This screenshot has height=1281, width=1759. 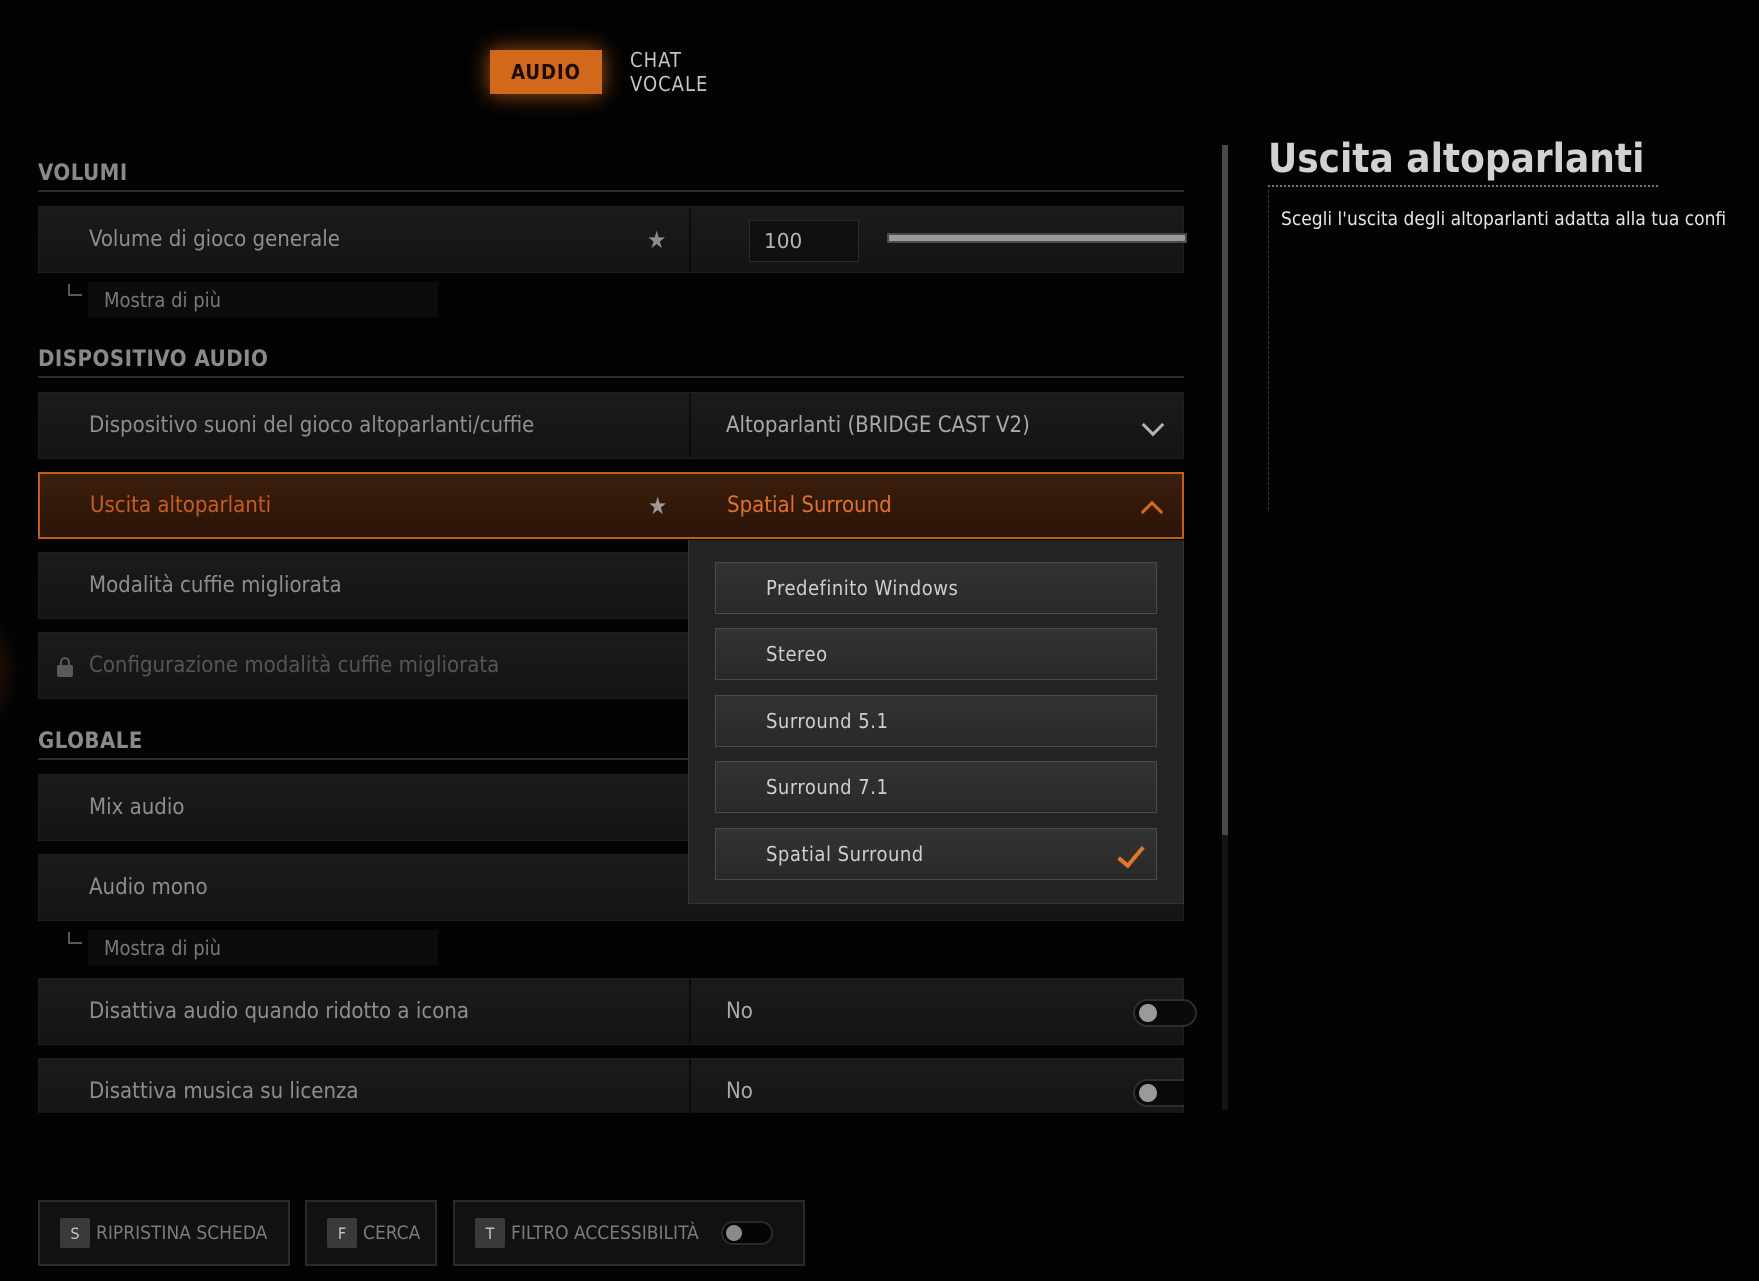 What do you see at coordinates (739, 1091) in the screenshot?
I see `mute-music-value: No` at bounding box center [739, 1091].